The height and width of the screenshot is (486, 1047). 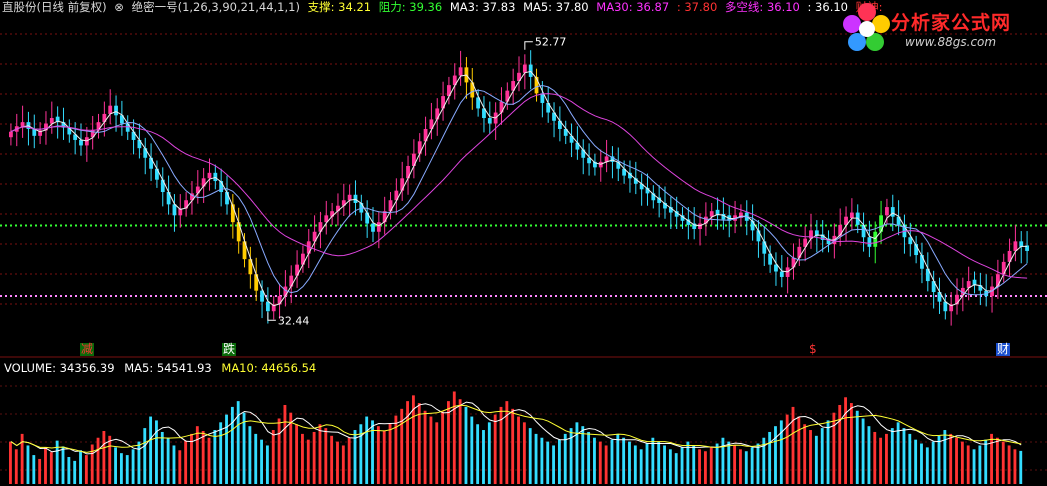 What do you see at coordinates (697, 7) in the screenshot?
I see `extra-value-1: : 37.80` at bounding box center [697, 7].